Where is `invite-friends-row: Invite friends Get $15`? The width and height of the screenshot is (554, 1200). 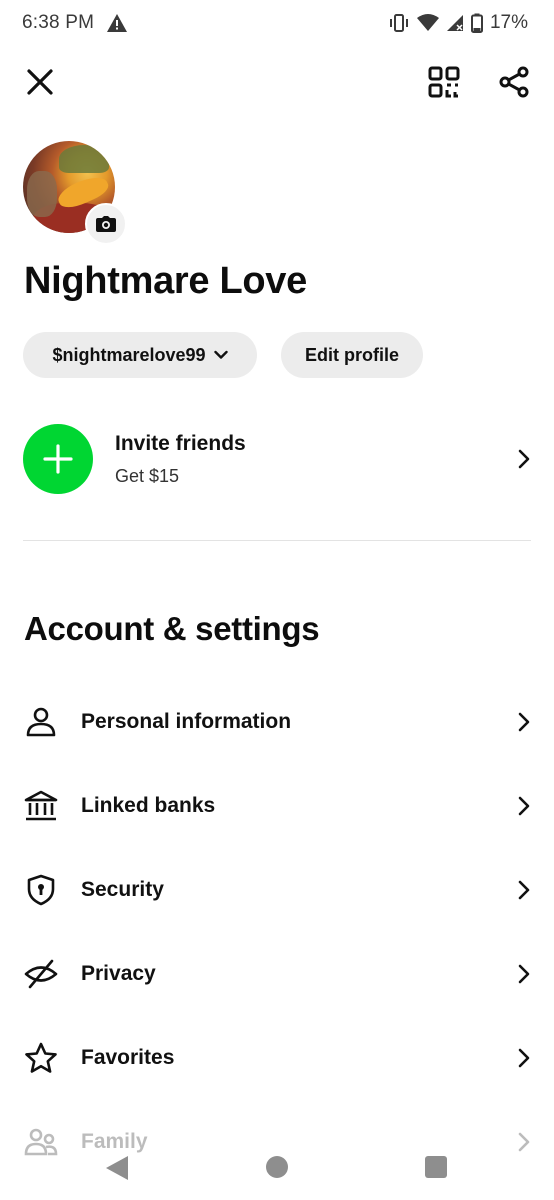 invite-friends-row: Invite friends Get $15 is located at coordinates (278, 459).